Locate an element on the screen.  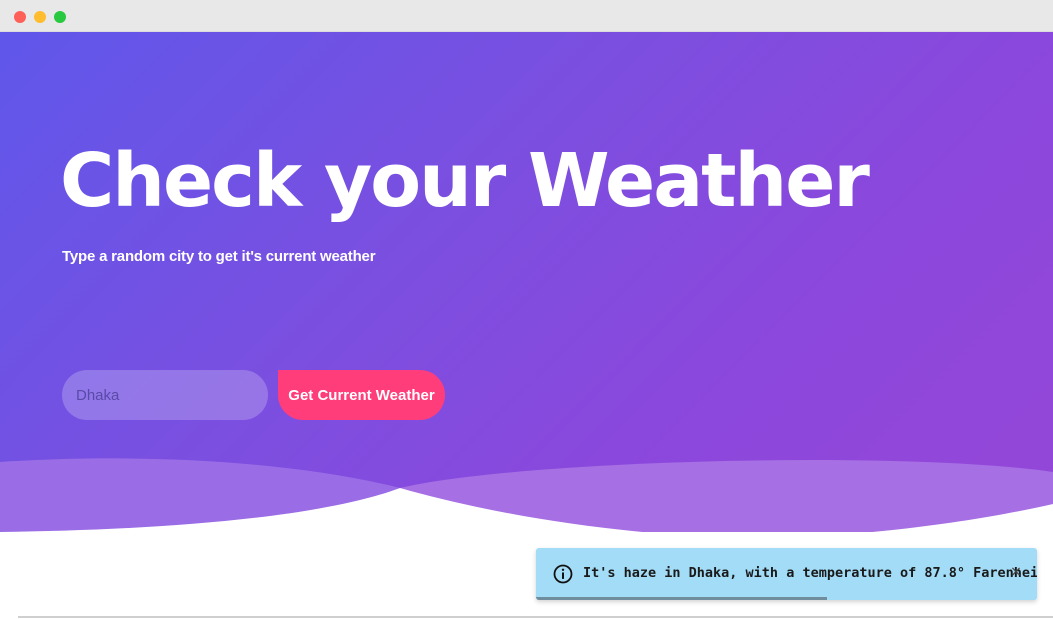
close-window-button is located at coordinates (20, 17).